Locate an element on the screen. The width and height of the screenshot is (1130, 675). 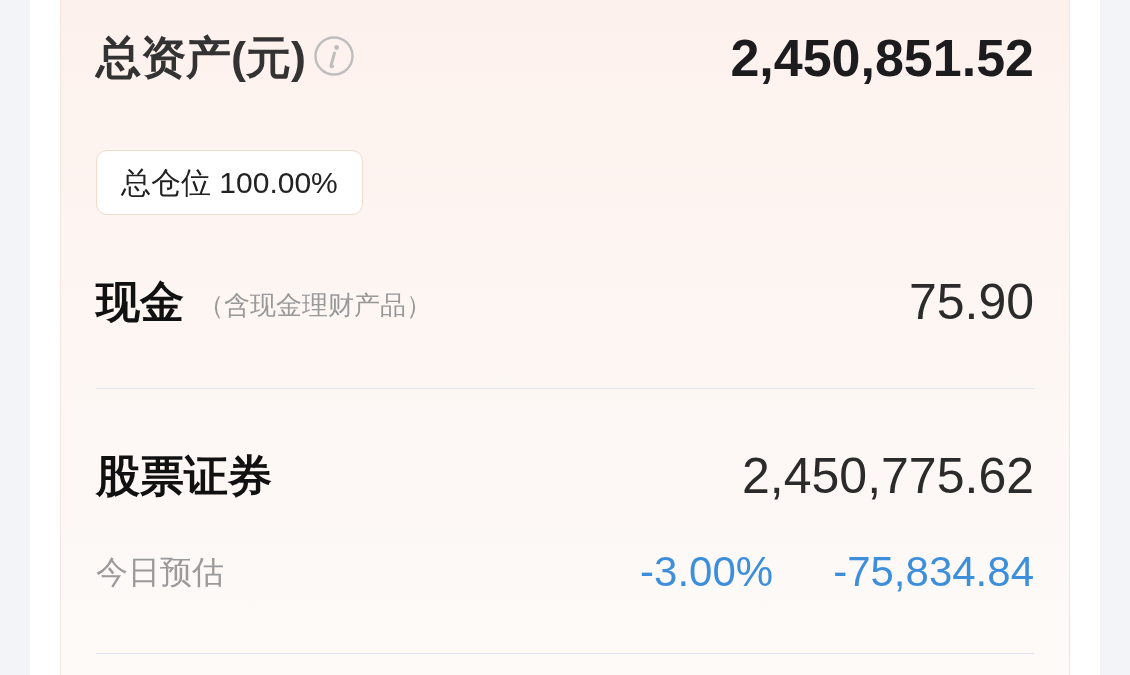
total-assets-value: 2,450,851.52 is located at coordinates (882, 58).